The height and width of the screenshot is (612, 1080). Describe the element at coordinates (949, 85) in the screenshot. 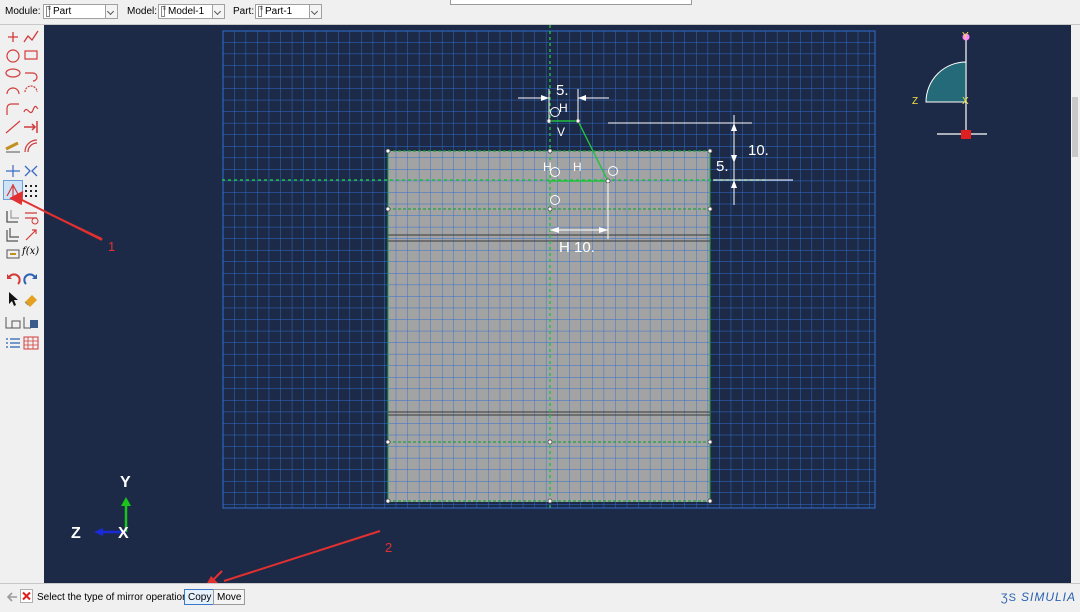

I see `view-triad: Y Z X` at that location.